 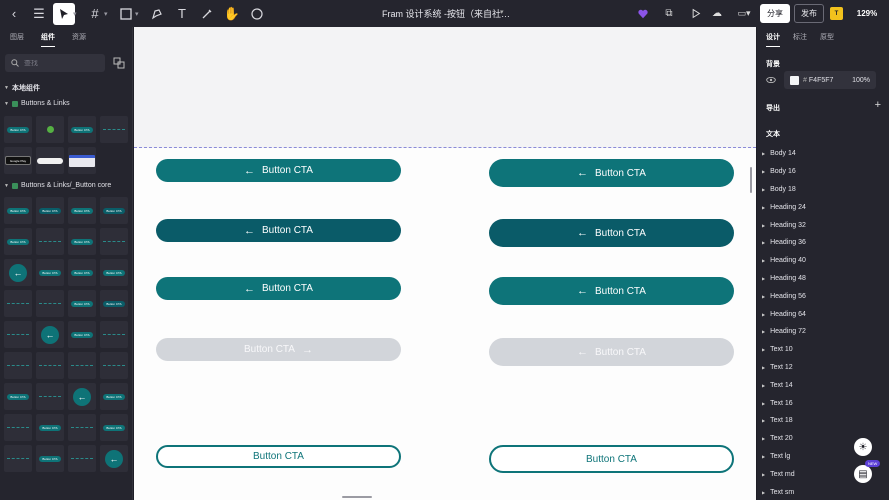 I want to click on frame-tool-icon: #, so click(x=95, y=14).